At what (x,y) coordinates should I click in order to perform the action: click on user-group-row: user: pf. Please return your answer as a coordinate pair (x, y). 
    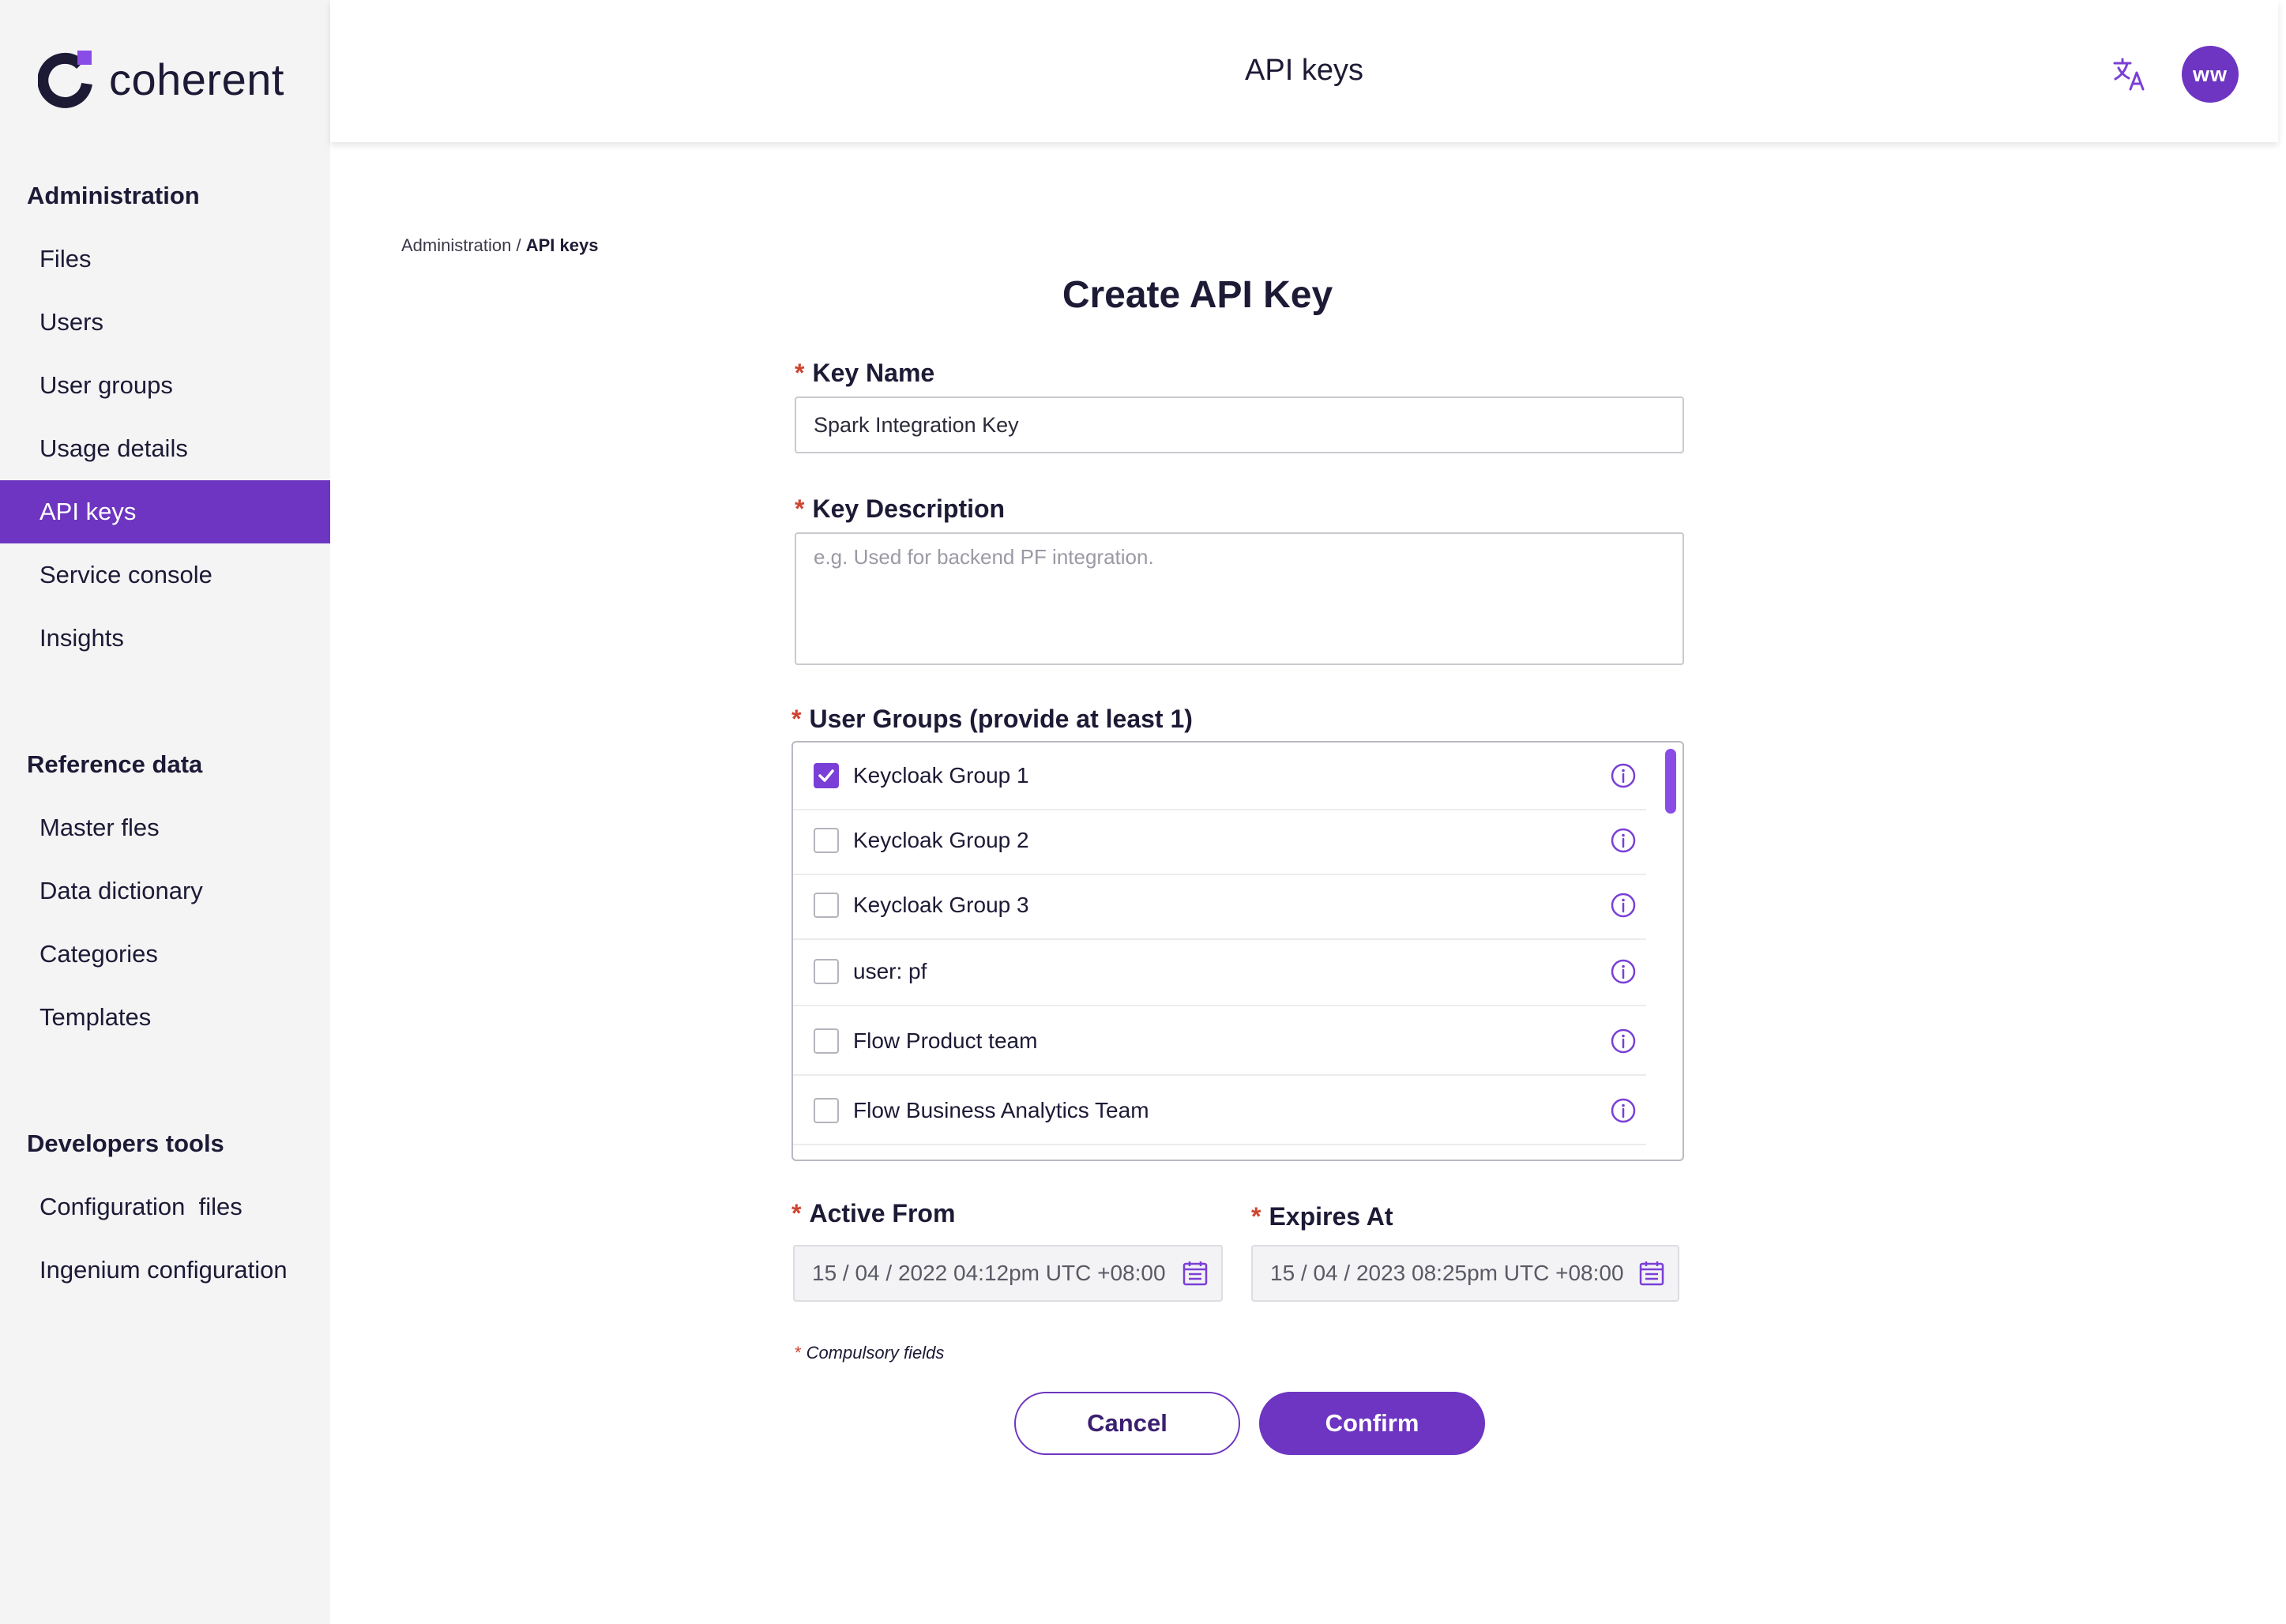
    Looking at the image, I should click on (1219, 972).